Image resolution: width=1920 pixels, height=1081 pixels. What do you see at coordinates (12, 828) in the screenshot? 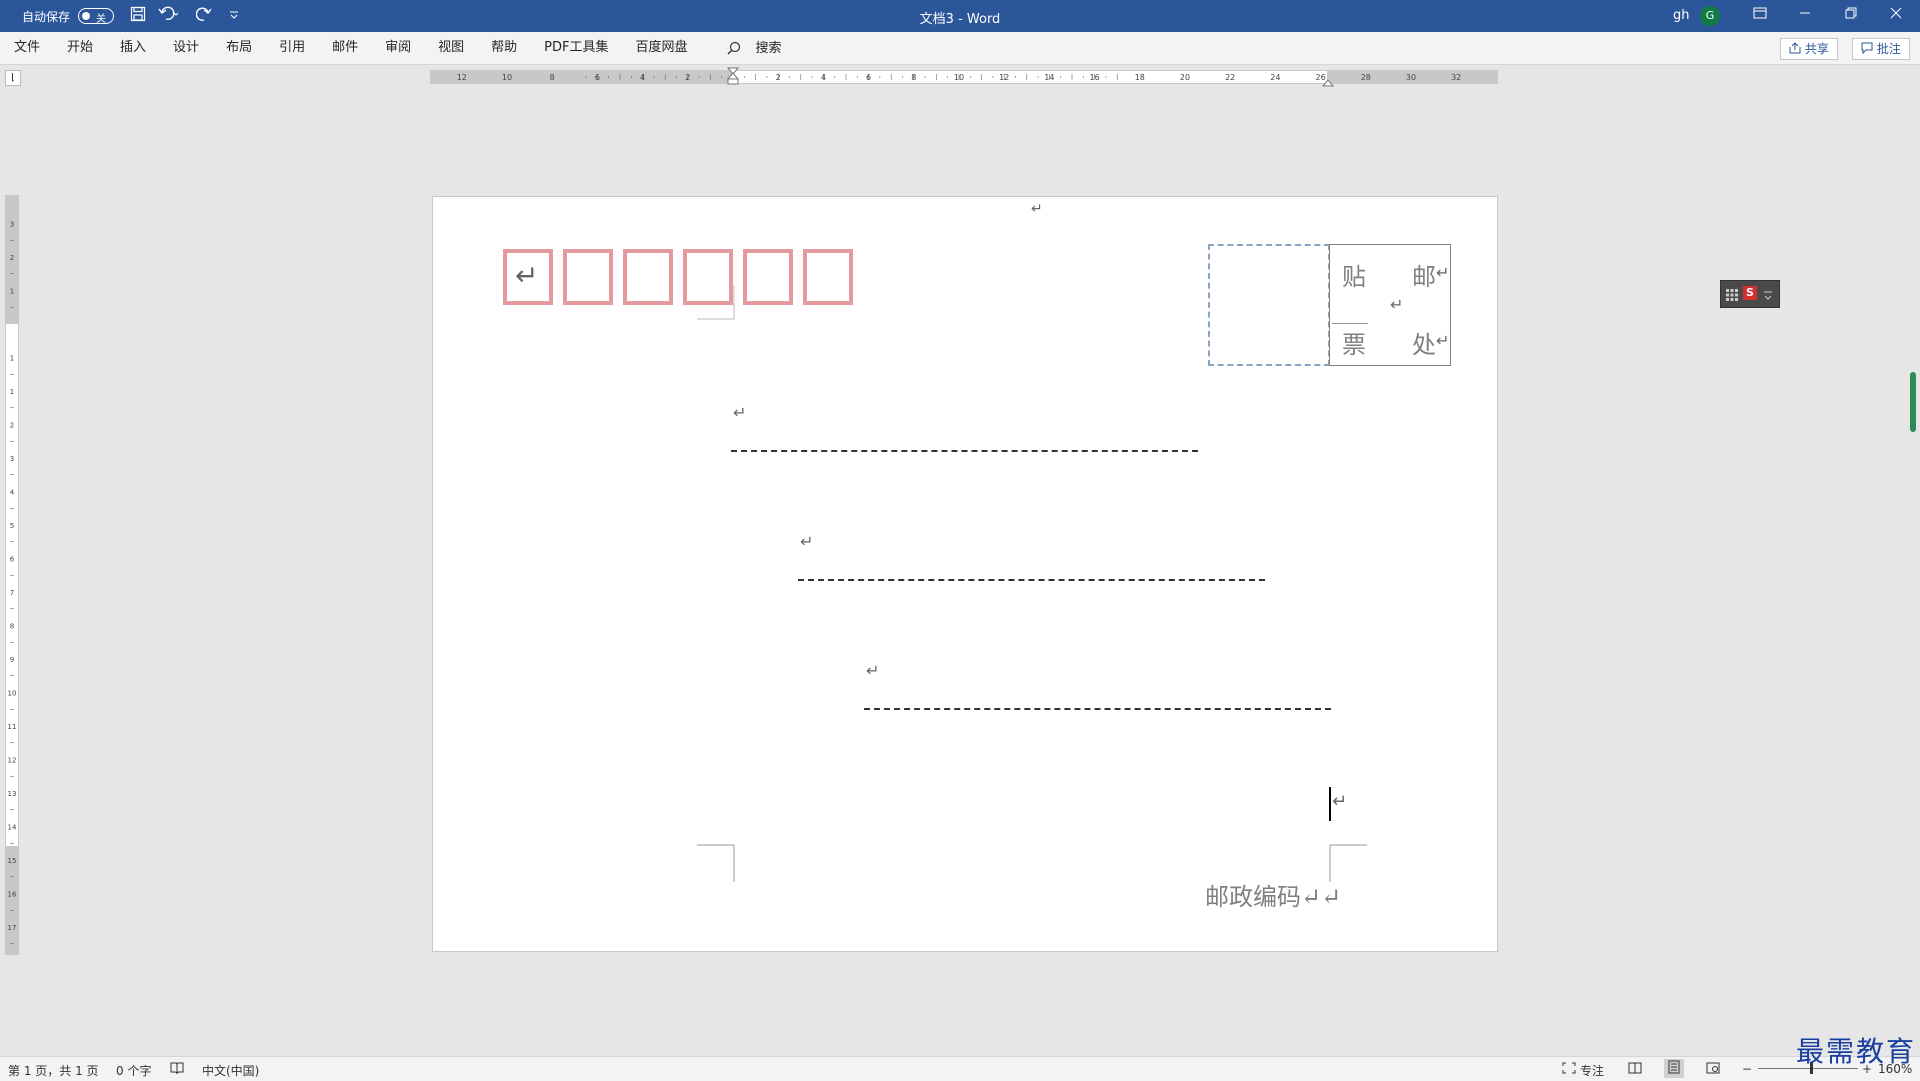
I see `ruler-label: 14` at bounding box center [12, 828].